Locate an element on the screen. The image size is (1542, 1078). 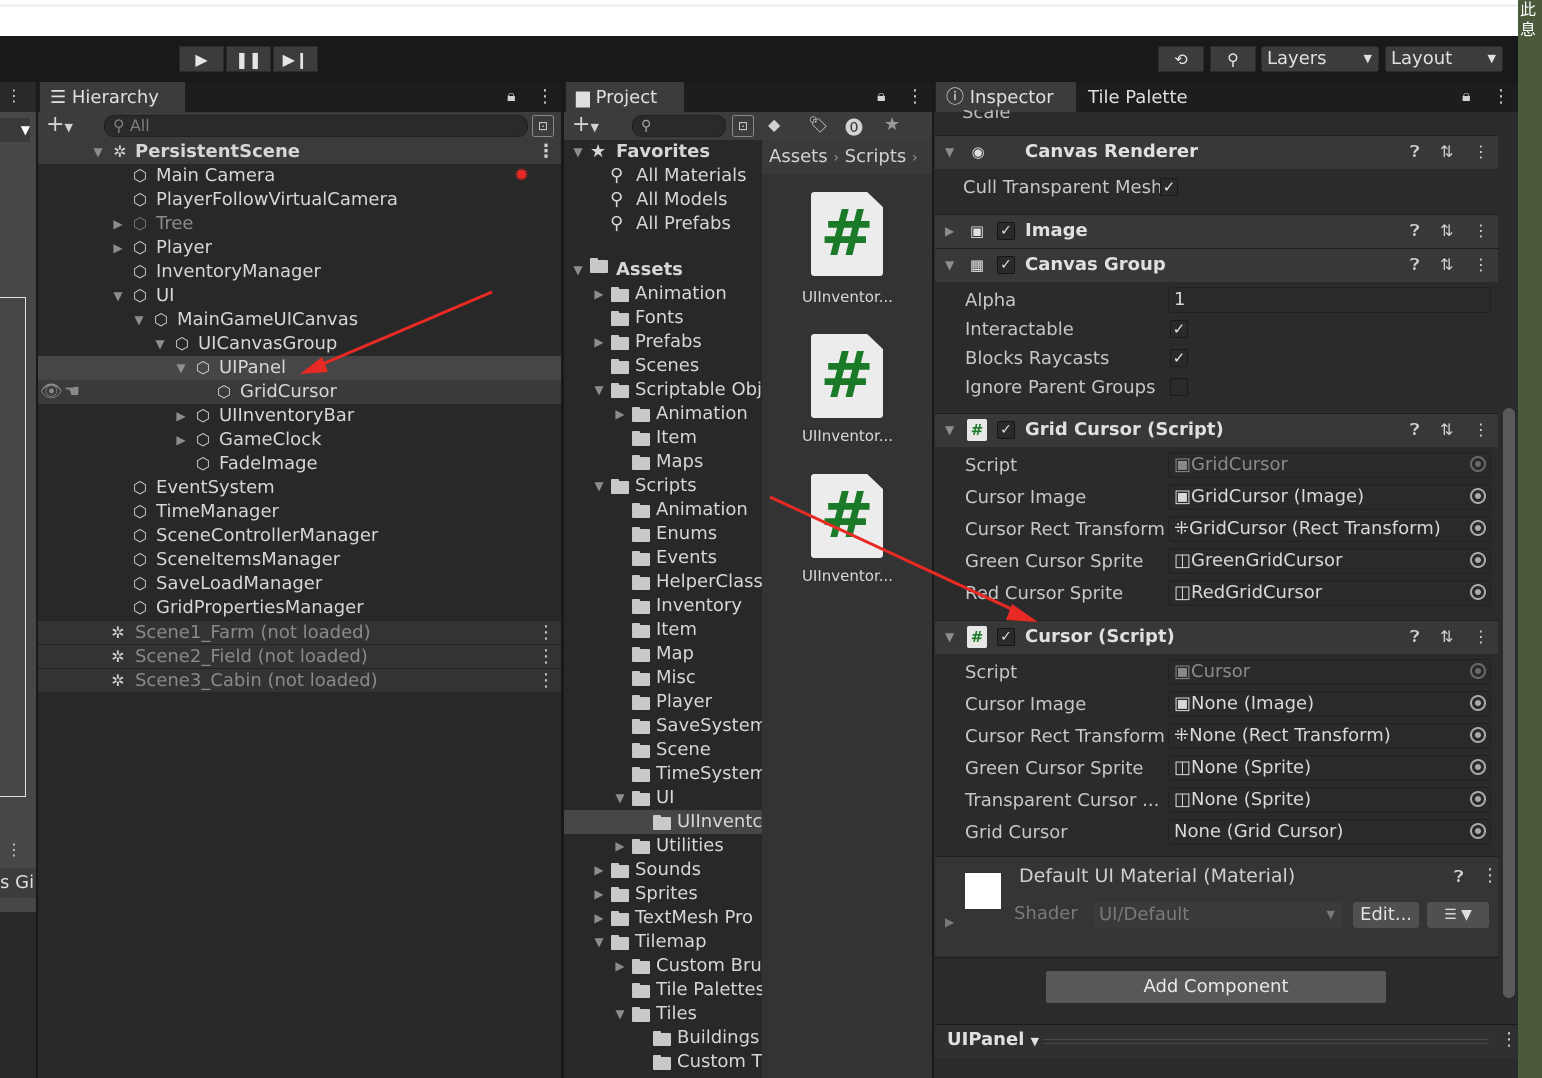
desktop-edge: 此 息 is located at coordinates (1530, 539).